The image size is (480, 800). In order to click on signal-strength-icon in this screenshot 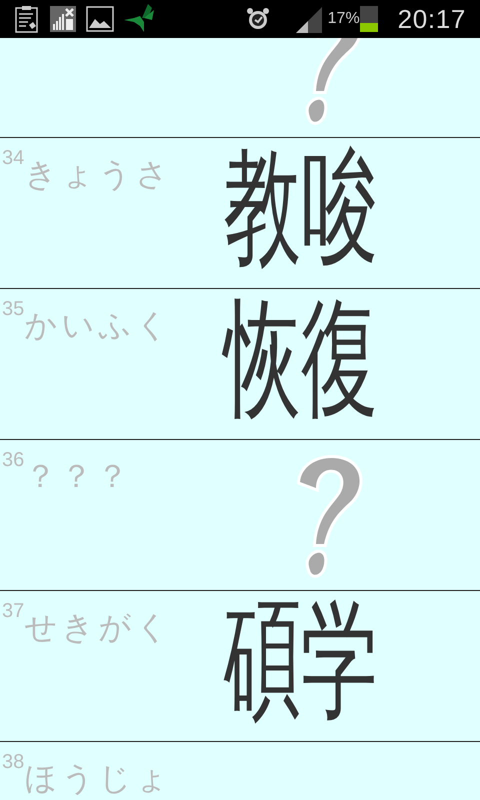, I will do `click(309, 19)`.